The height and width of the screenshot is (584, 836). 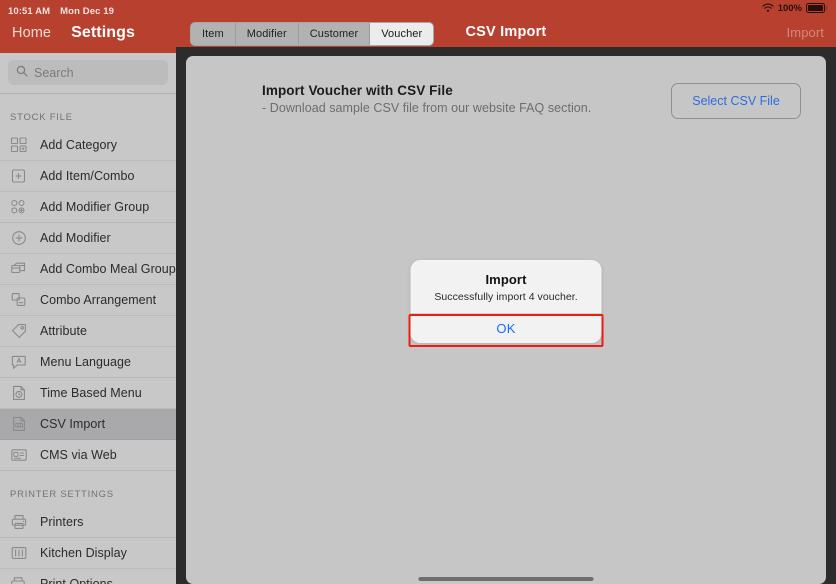 I want to click on status-bar-left: 10:51 AM Mon Dec 19, so click(x=88, y=9).